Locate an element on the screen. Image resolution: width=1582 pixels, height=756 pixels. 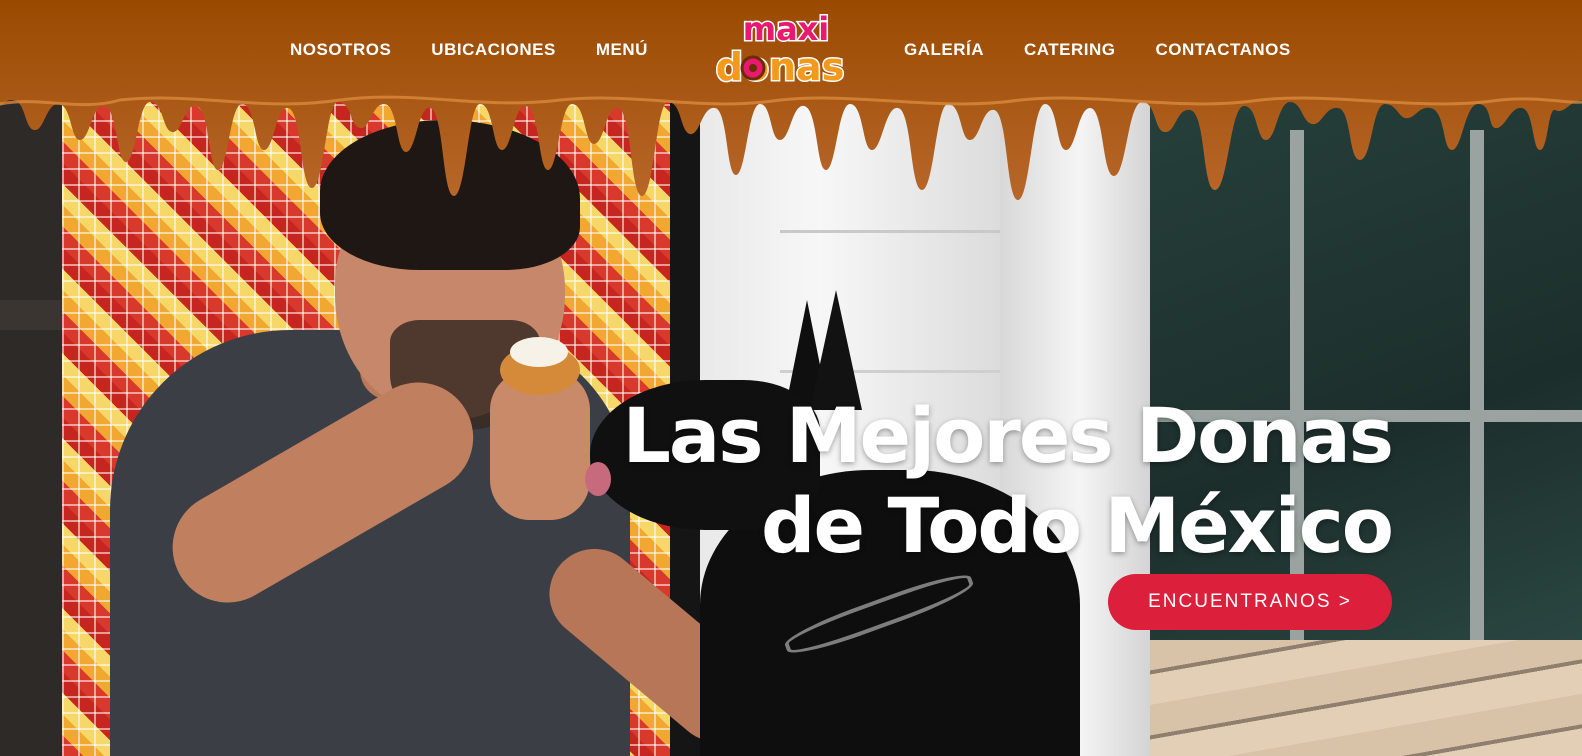
nav-link-contactanos: CONTACTANOS is located at coordinates (1223, 50).